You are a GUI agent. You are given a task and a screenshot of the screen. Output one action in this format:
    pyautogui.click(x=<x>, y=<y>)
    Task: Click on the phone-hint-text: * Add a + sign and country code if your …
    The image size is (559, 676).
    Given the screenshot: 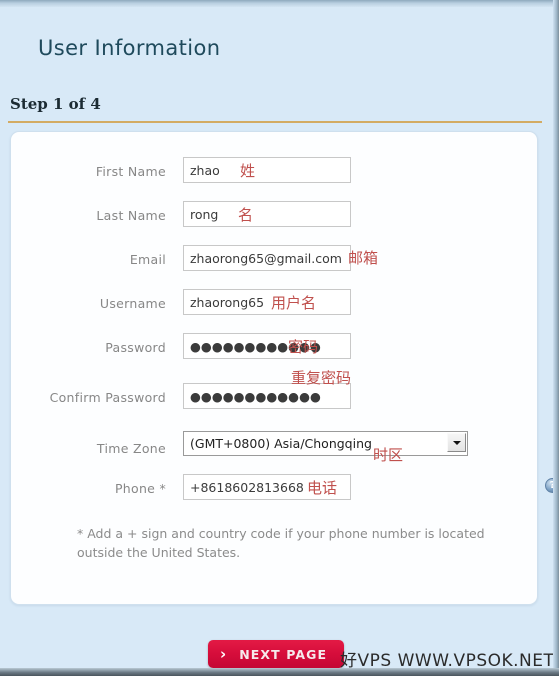 What is the action you would take?
    pyautogui.click(x=281, y=543)
    